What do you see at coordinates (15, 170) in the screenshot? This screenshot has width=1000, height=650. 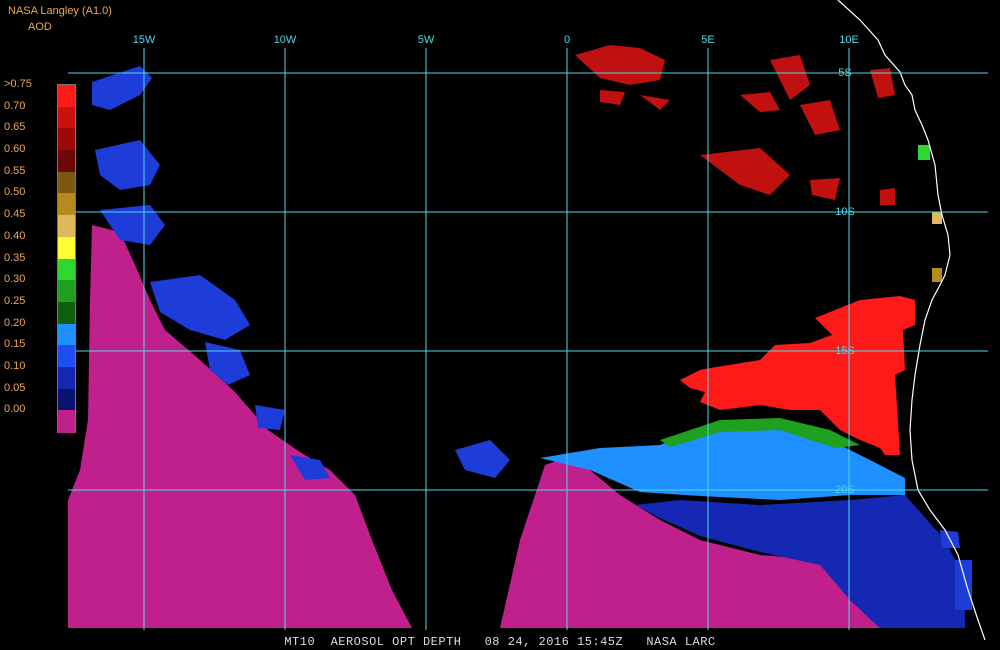 I see `legend-tick-label: 0.55` at bounding box center [15, 170].